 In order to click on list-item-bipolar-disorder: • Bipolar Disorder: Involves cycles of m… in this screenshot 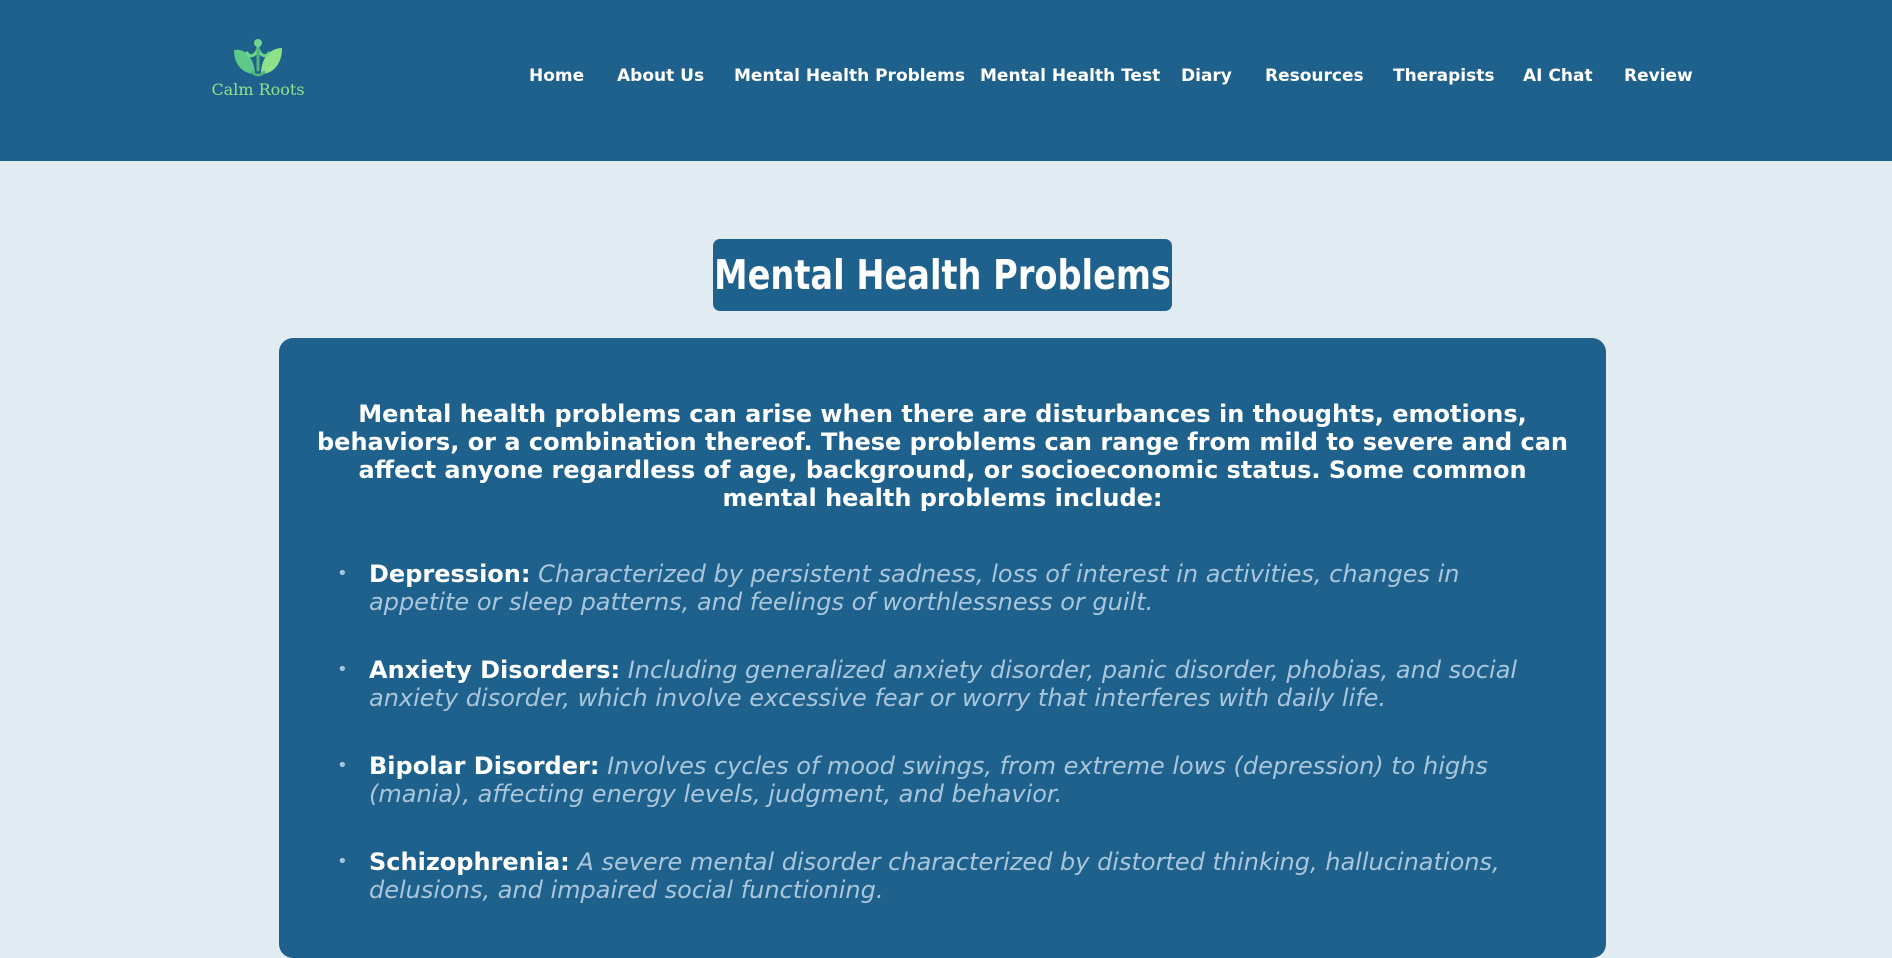, I will do `click(943, 780)`.